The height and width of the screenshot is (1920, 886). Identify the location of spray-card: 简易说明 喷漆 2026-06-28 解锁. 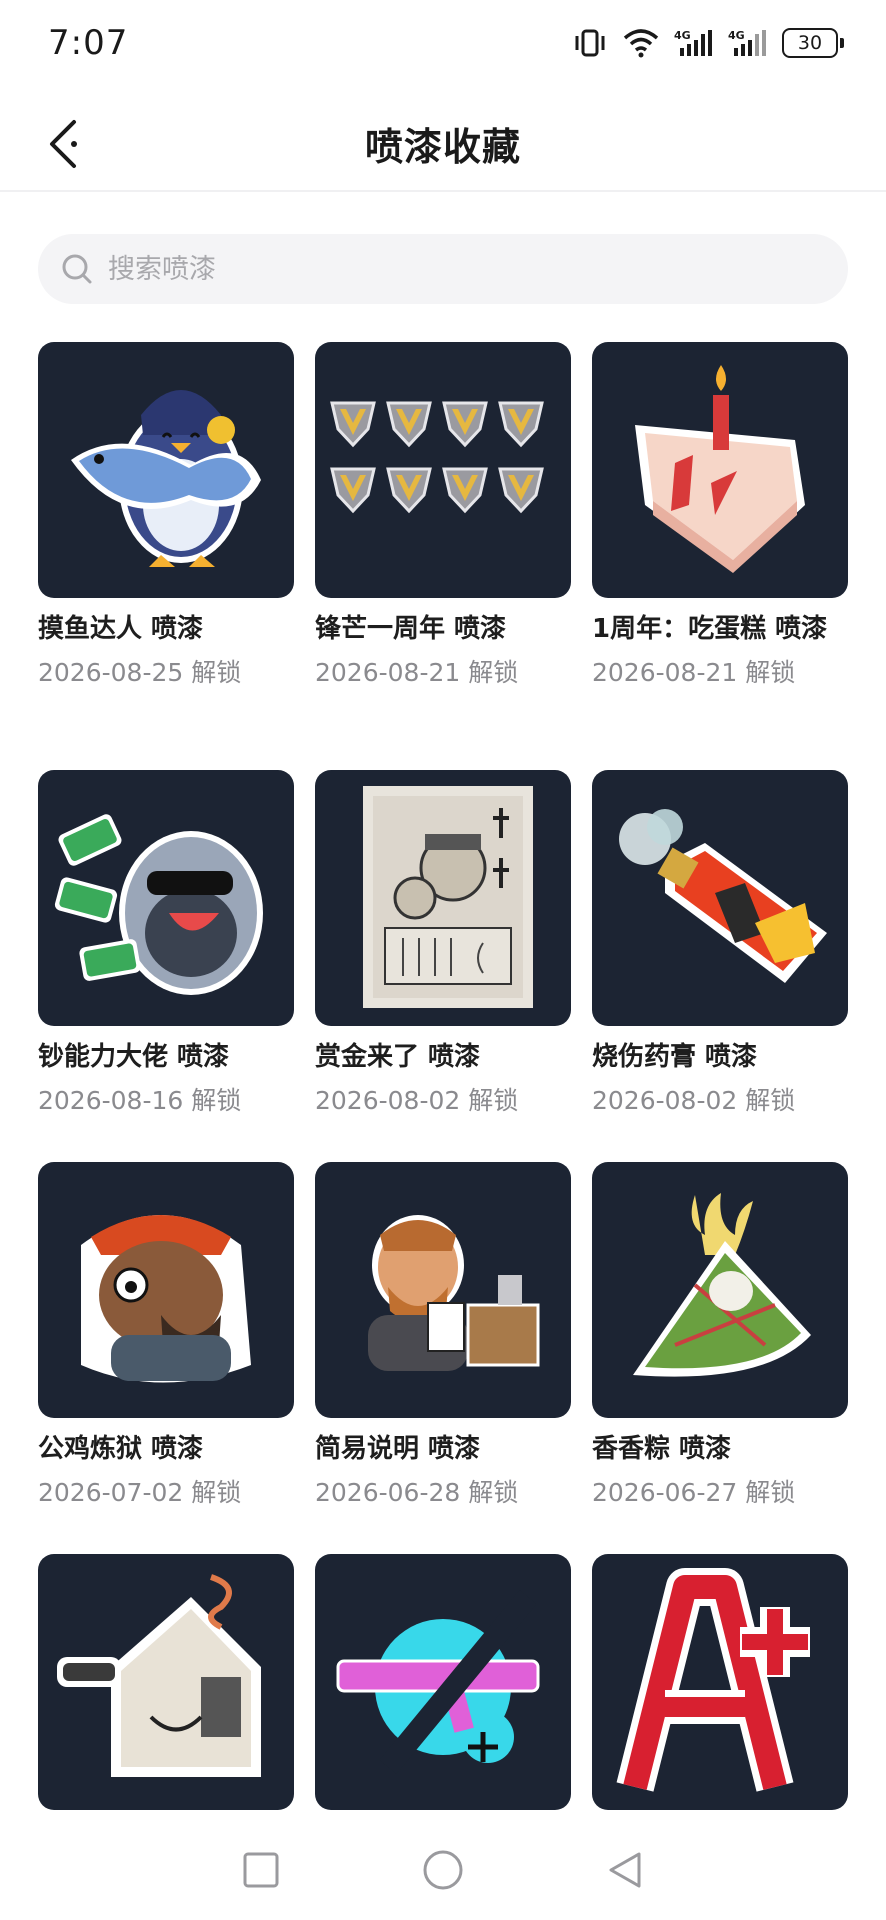
(443, 1336).